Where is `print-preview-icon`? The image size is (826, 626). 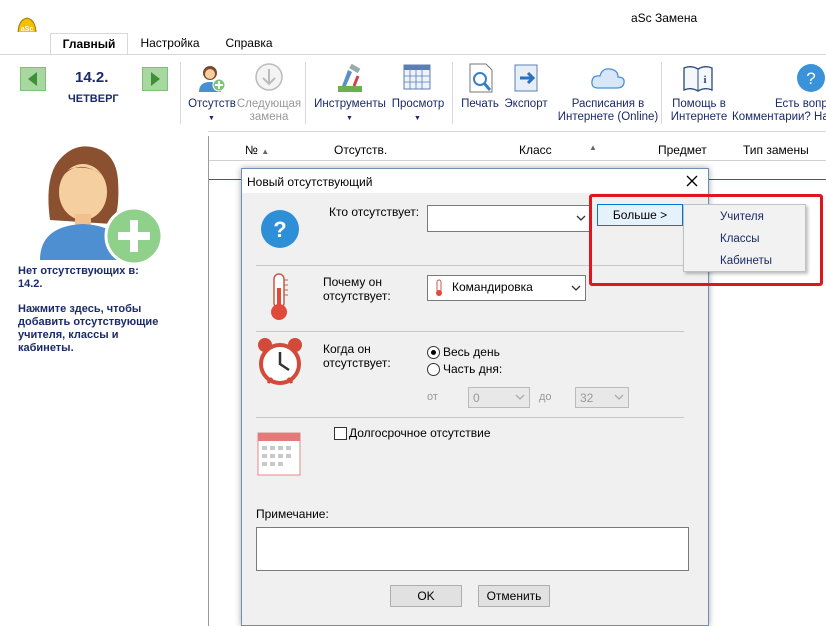
print-preview-icon is located at coordinates (481, 78).